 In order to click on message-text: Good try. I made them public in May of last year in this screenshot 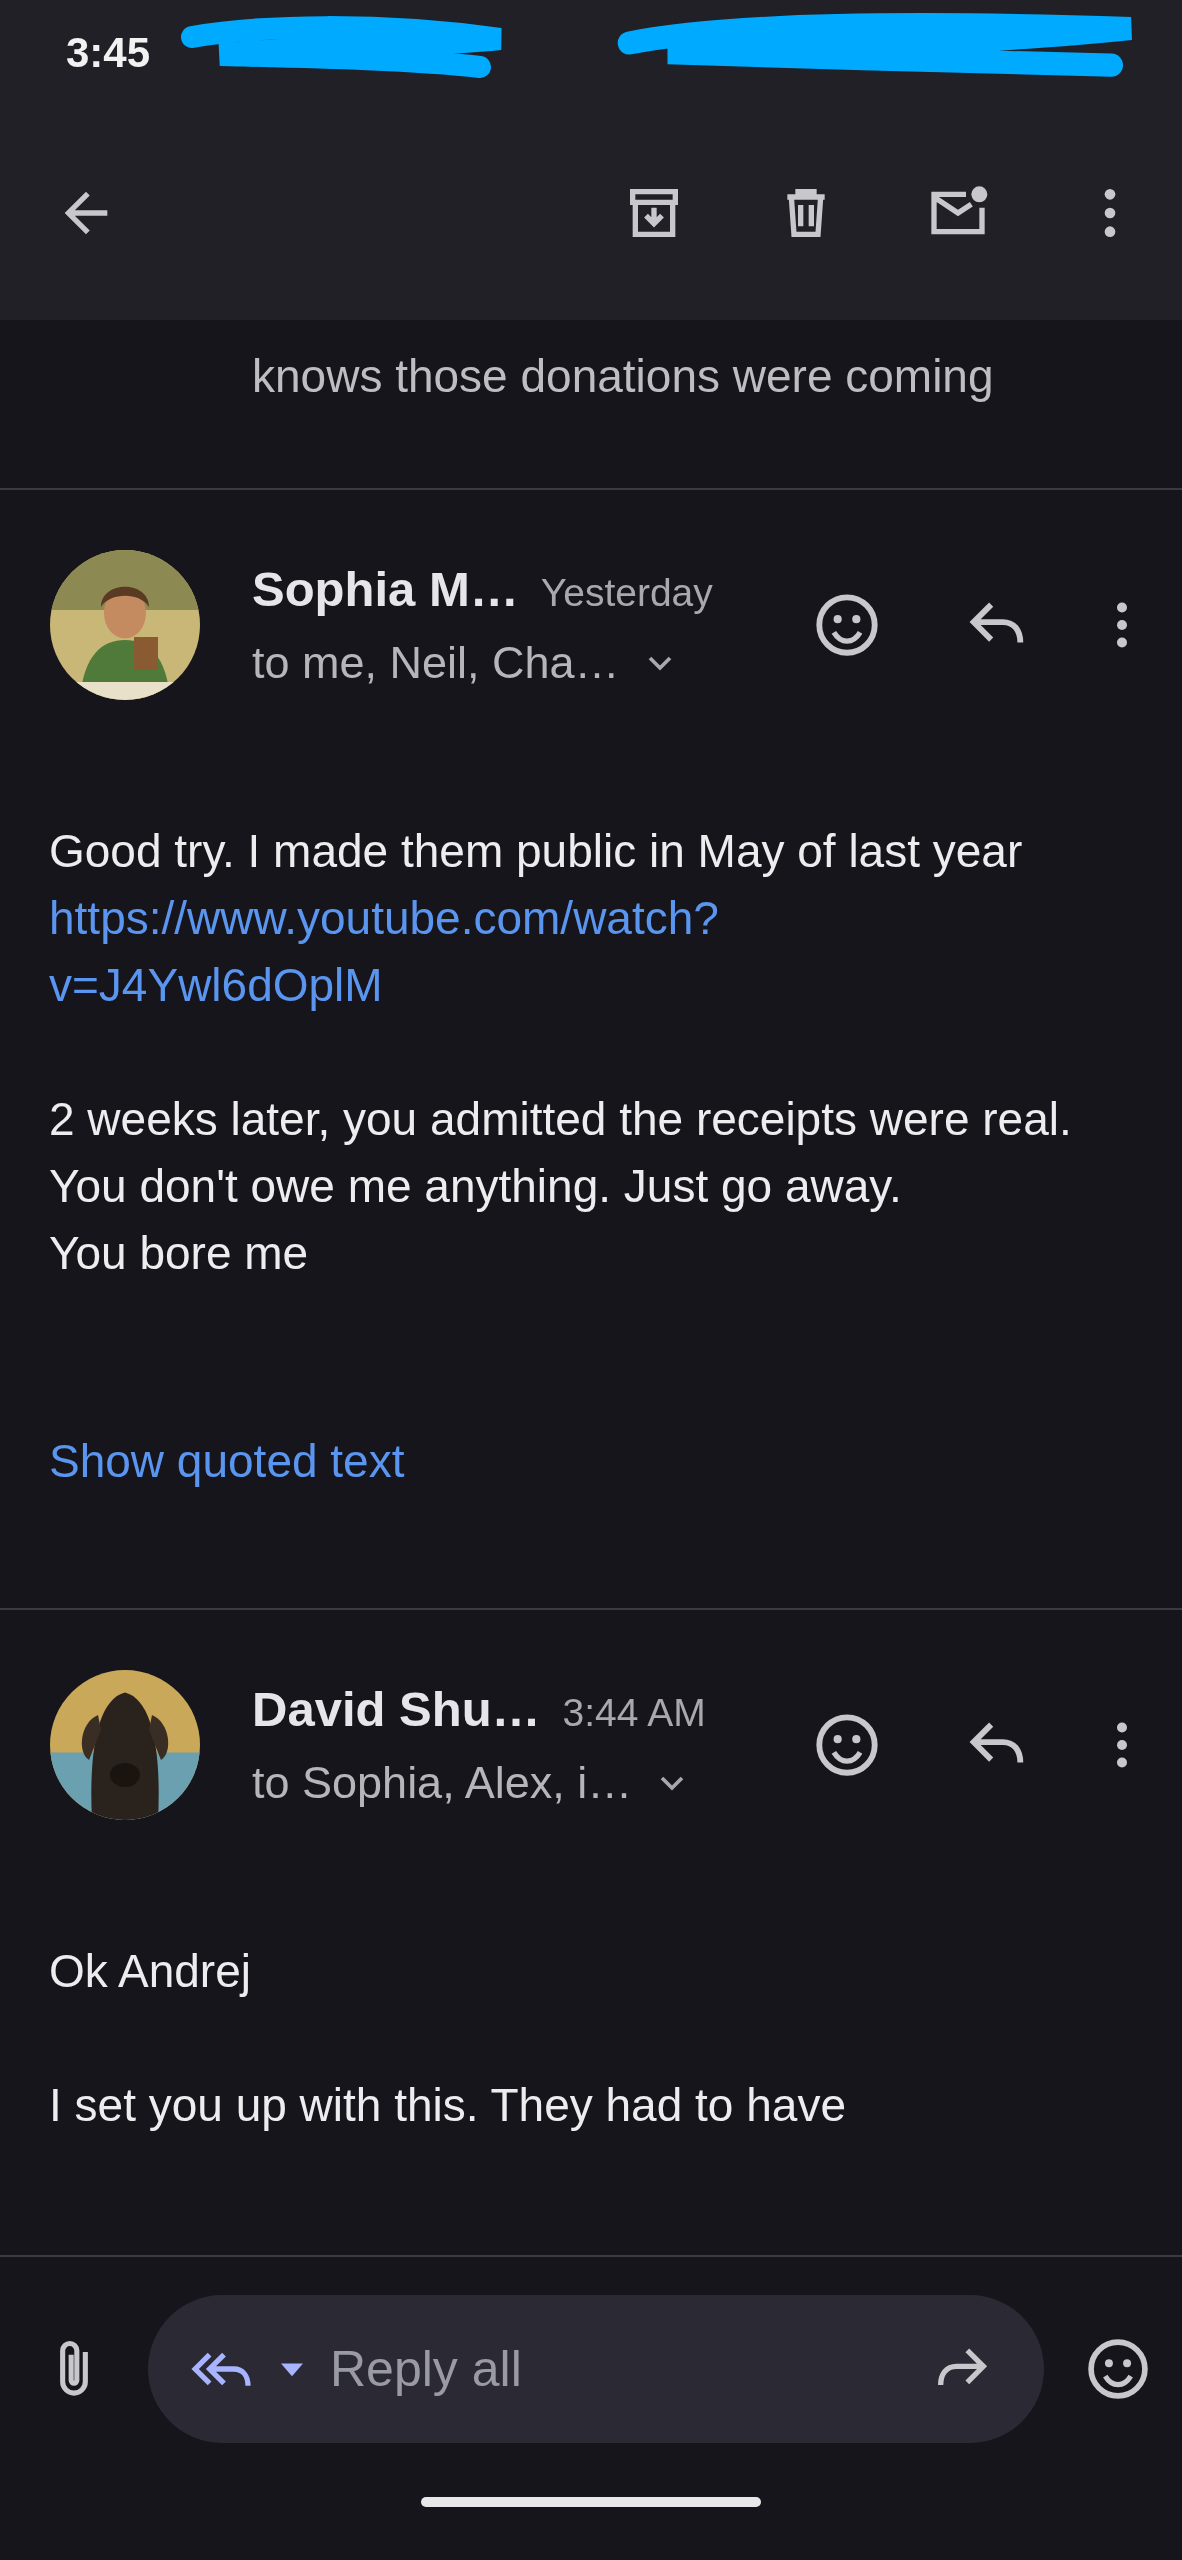, I will do `click(536, 851)`.